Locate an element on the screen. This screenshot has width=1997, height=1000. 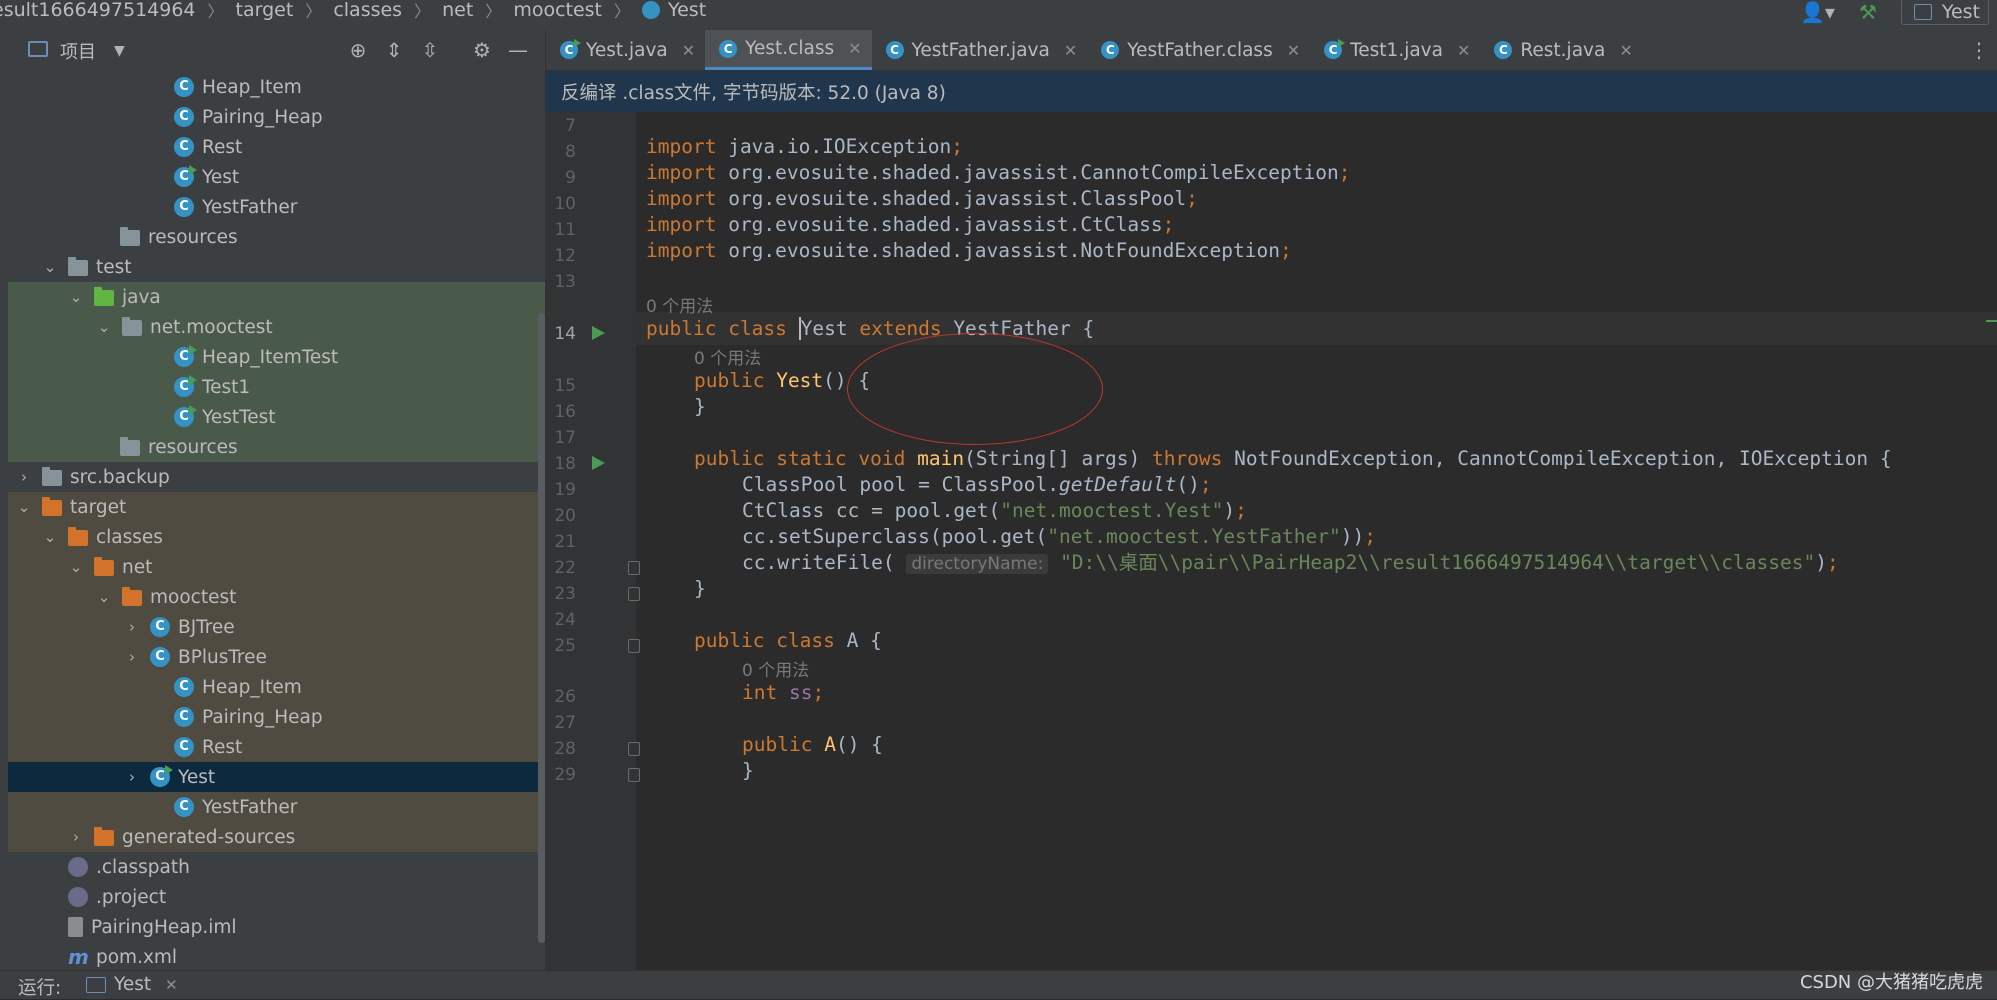
hide-panel-icon: — is located at coordinates (518, 50).